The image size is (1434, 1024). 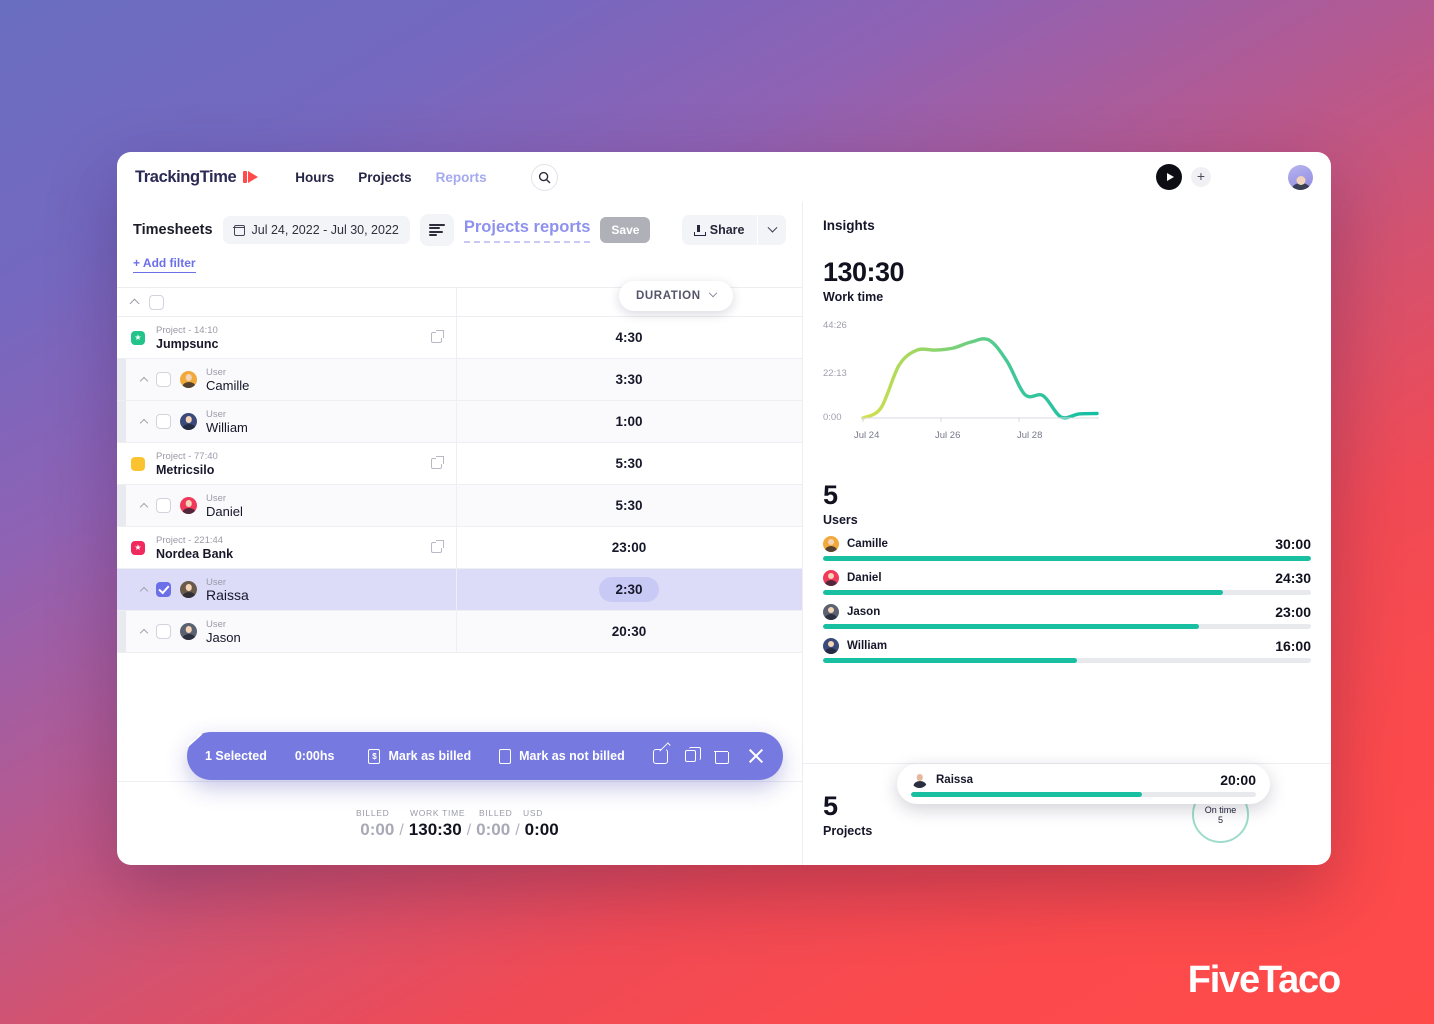 I want to click on totals-label-billed-2: BILLED, so click(x=496, y=812).